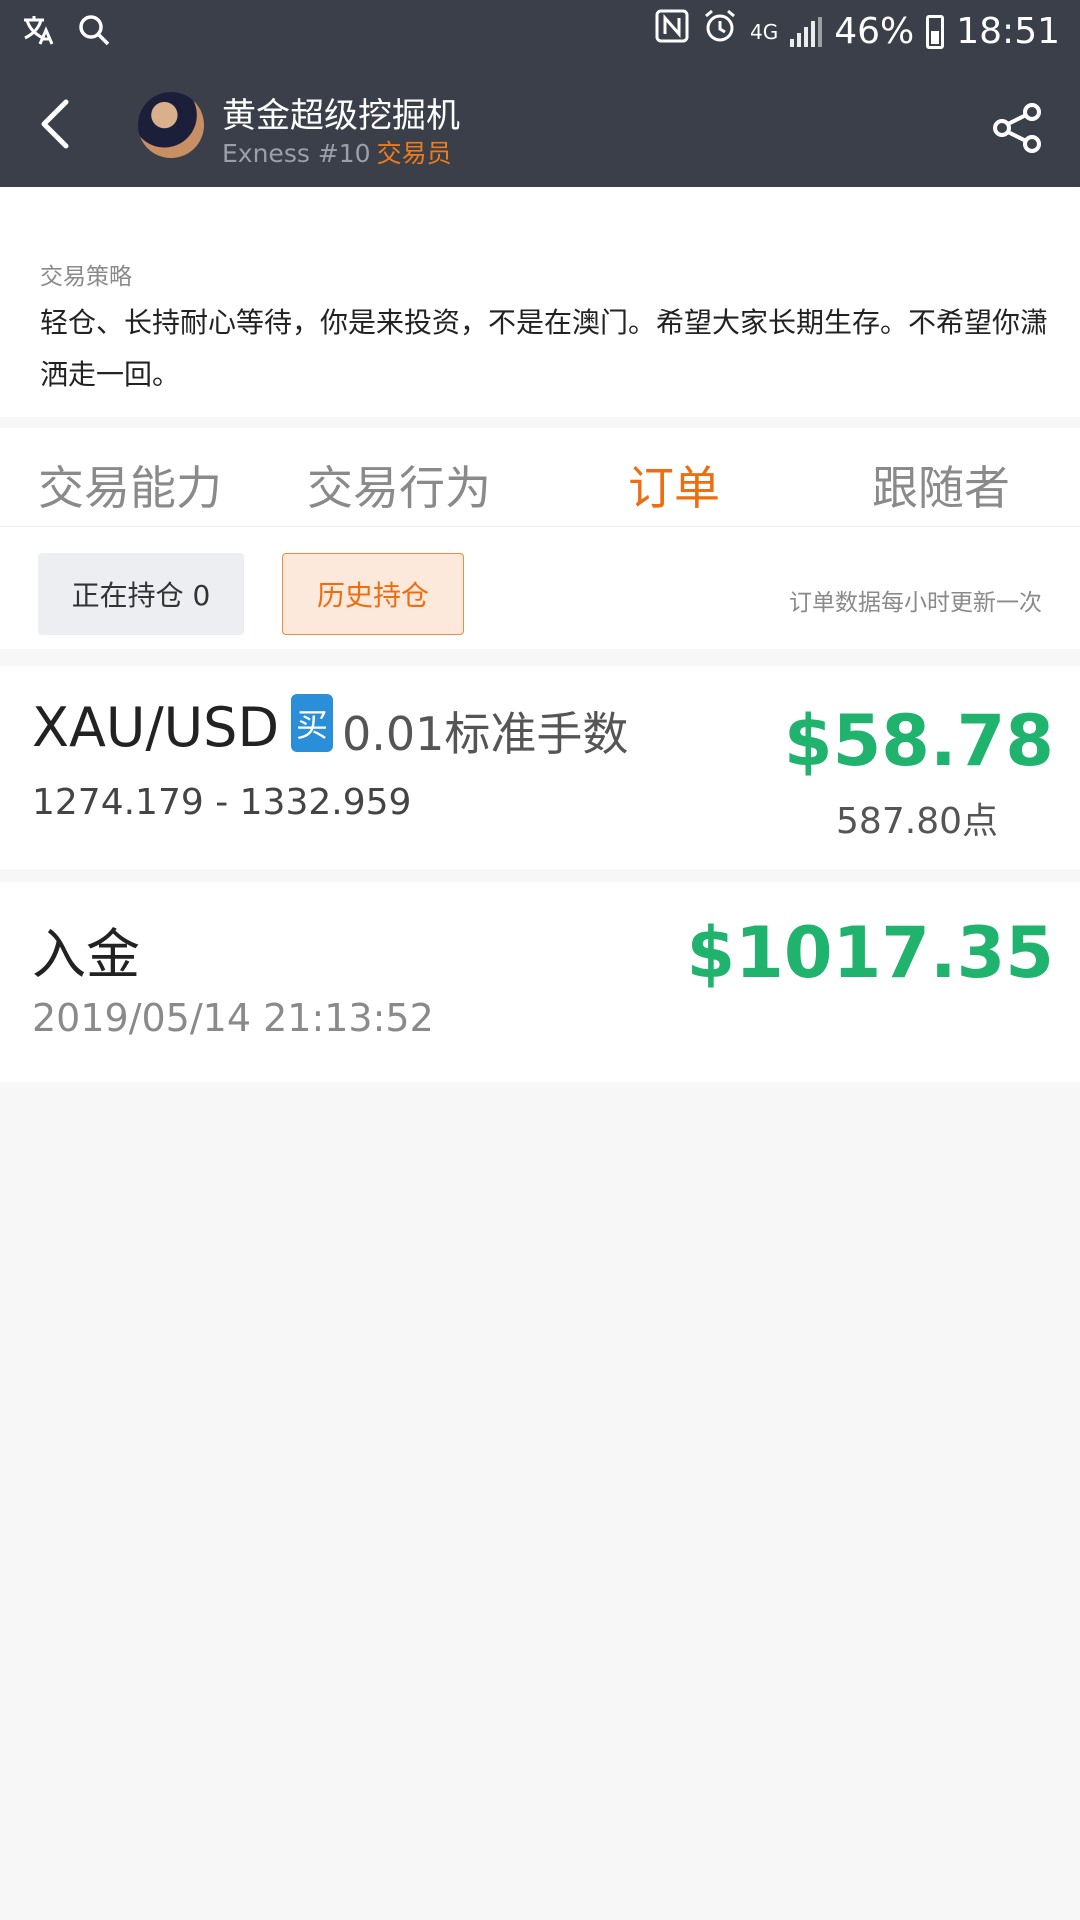  I want to click on battery-percent: 46%, so click(874, 31).